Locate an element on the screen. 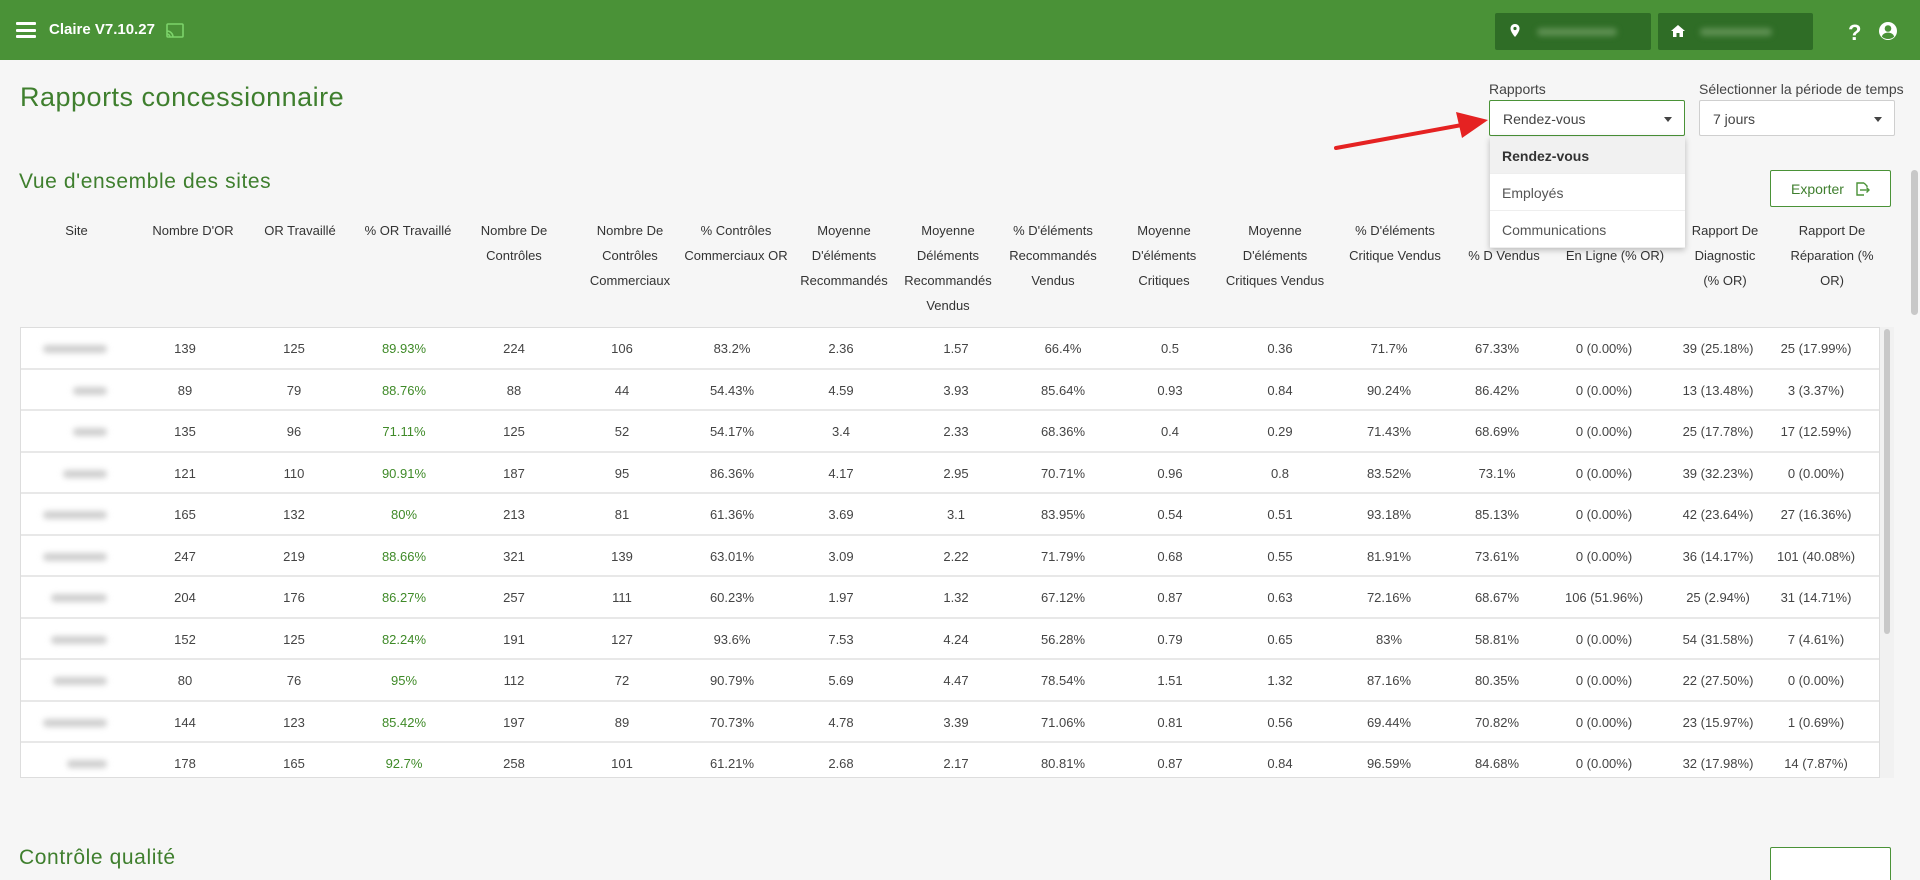  table-cell: 204 is located at coordinates (185, 597).